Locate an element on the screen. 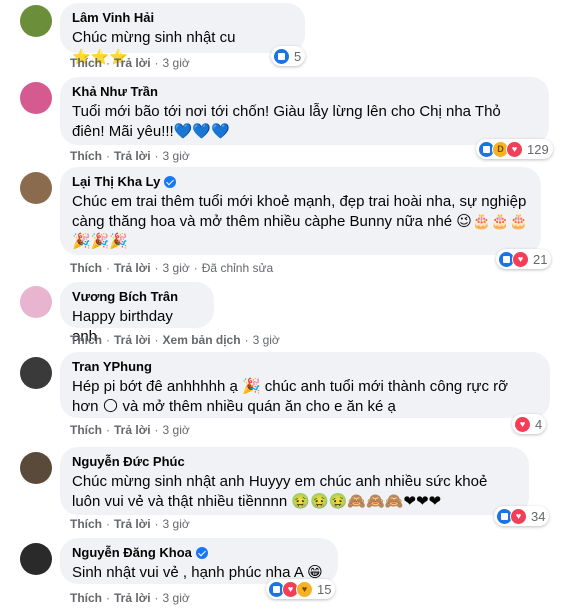 This screenshot has width=570, height=611. comment-bubble: Lâm Vinh Hải Chúc mừng sinh nhật cu ⭐⭐⭐ is located at coordinates (182, 34).